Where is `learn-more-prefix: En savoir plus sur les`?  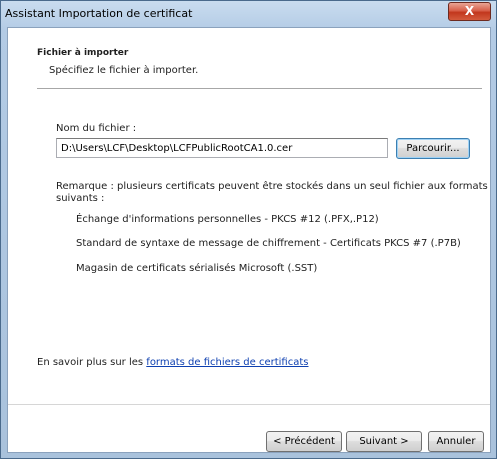
learn-more-prefix: En savoir plus sur les is located at coordinates (92, 362).